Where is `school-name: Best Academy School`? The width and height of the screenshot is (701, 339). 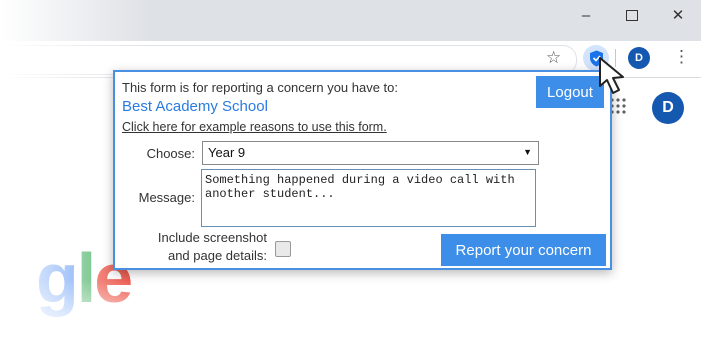
school-name: Best Academy School is located at coordinates (195, 106).